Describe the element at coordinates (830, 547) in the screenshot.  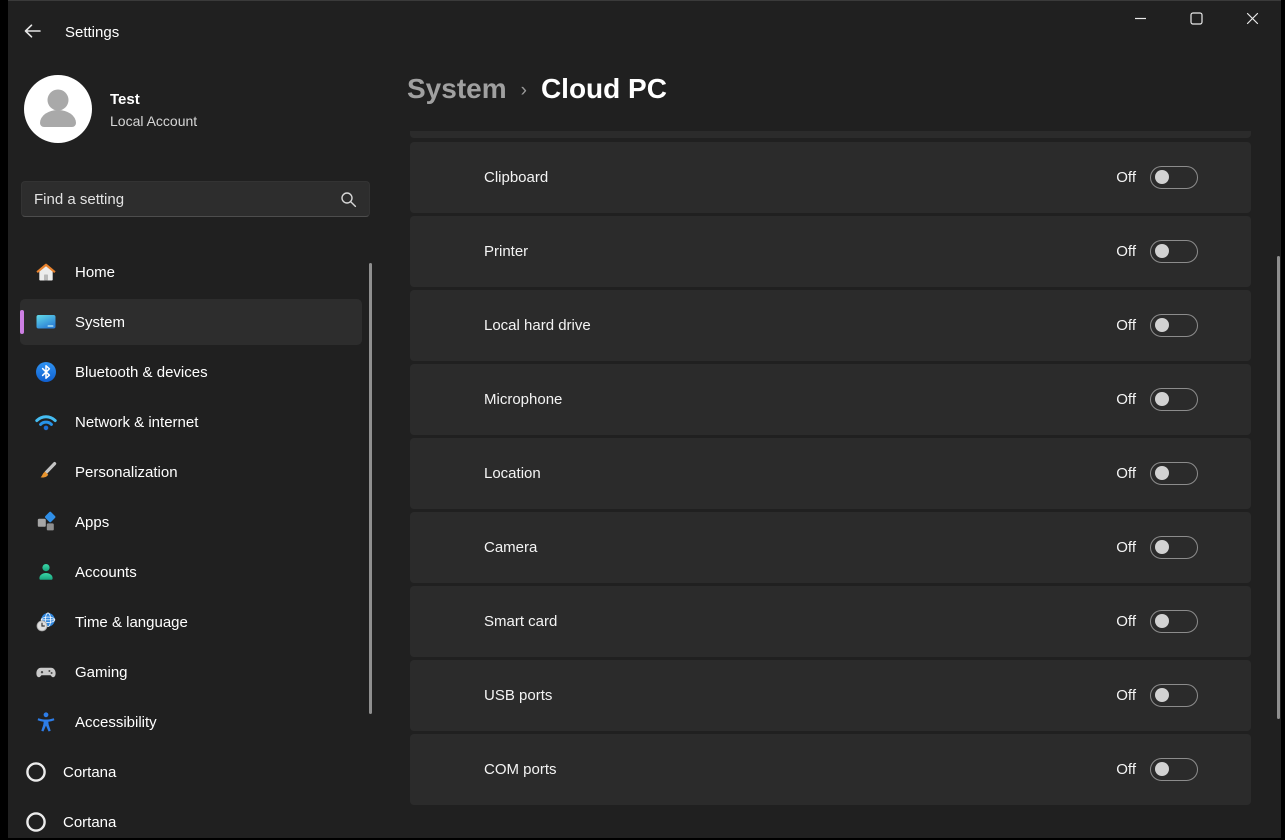
I see `setting-row-camera: Camera Off` at that location.